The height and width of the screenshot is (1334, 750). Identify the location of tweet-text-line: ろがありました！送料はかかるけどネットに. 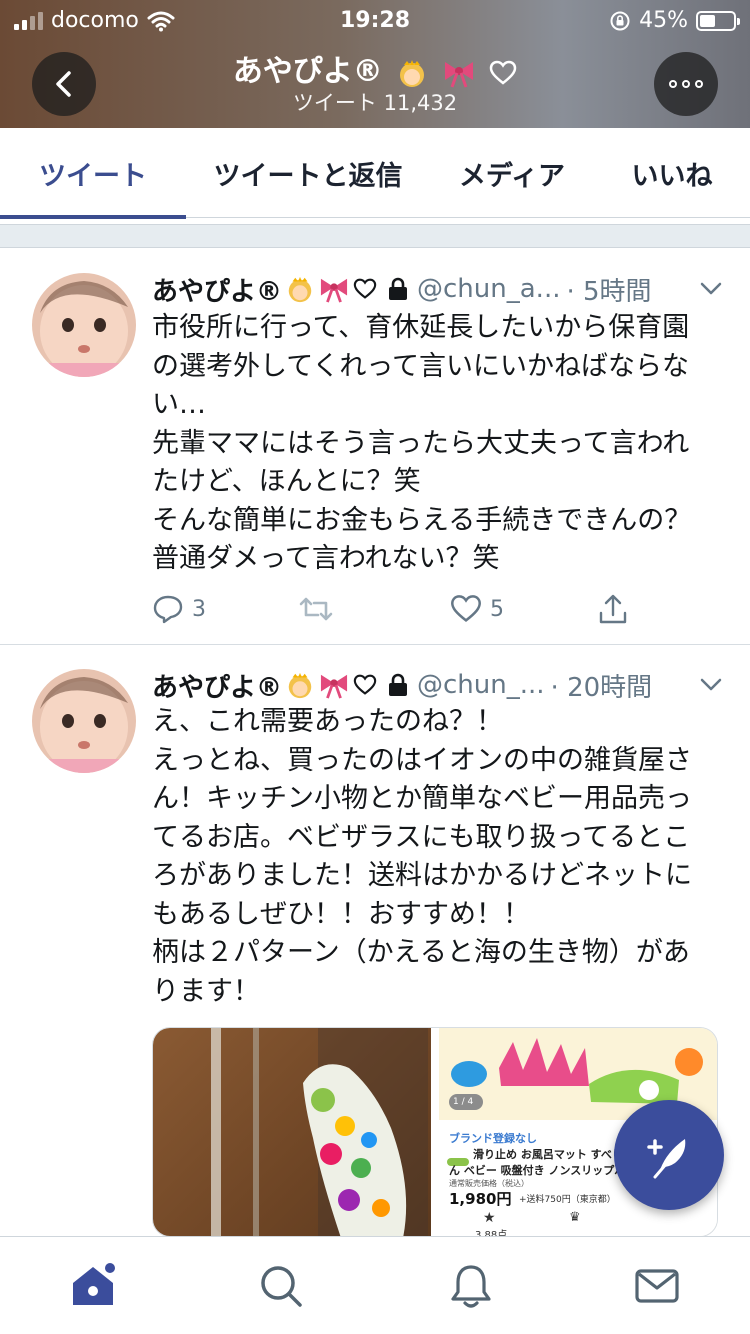
(422, 875).